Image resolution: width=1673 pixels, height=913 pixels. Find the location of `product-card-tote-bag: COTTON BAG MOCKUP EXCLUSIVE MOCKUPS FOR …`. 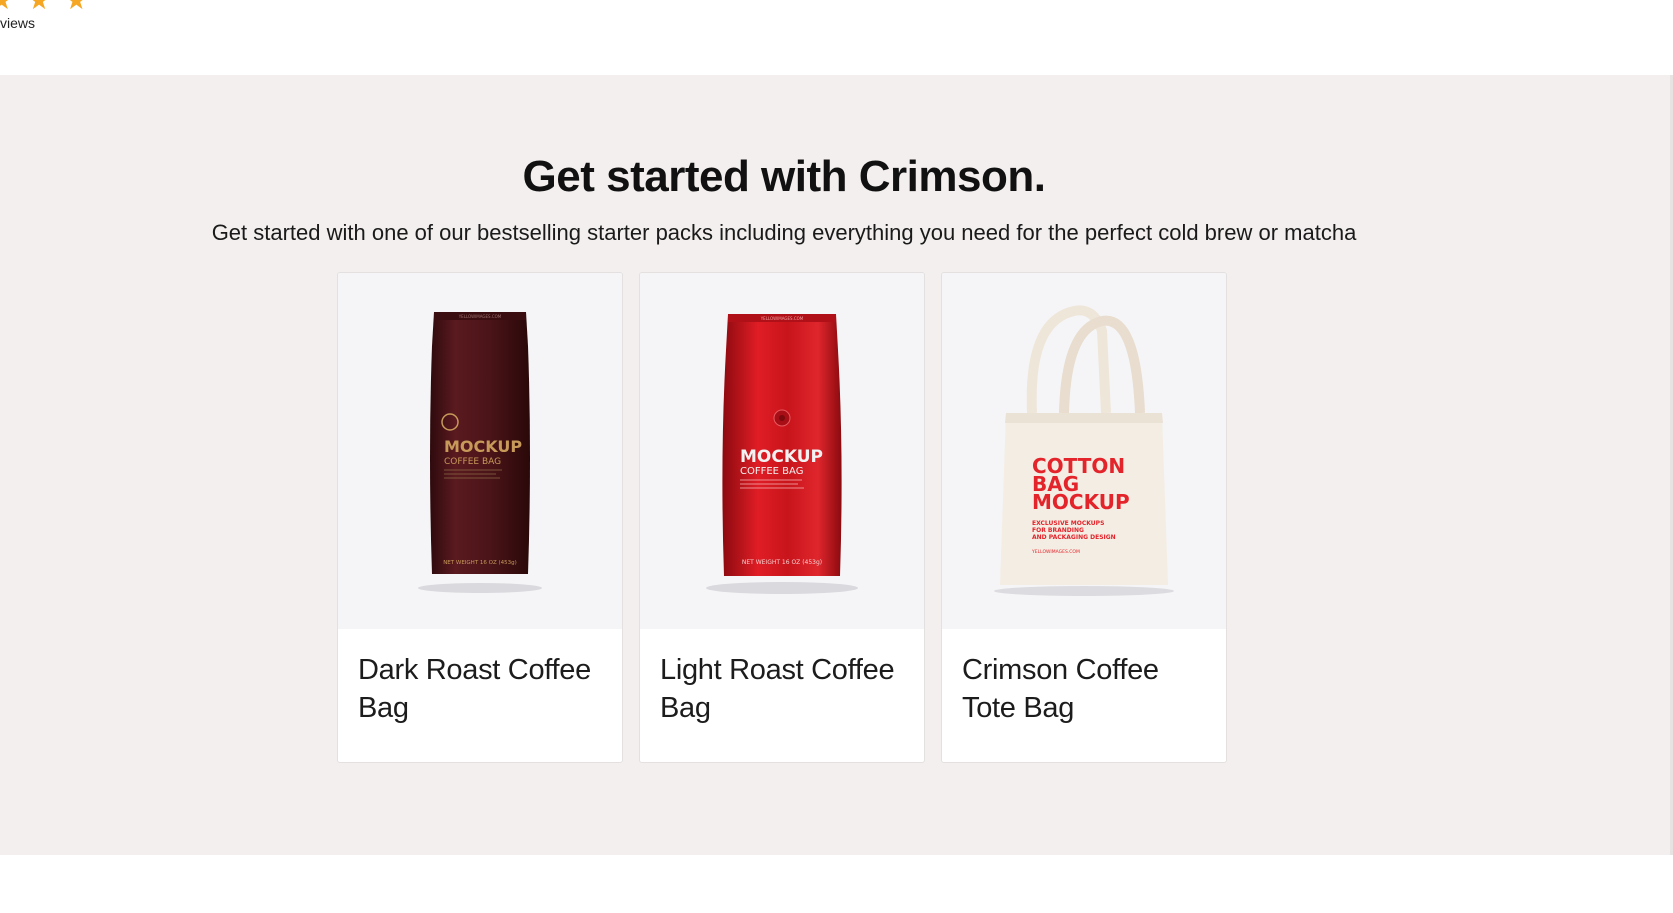

product-card-tote-bag: COTTON BAG MOCKUP EXCLUSIVE MOCKUPS FOR … is located at coordinates (1084, 517).